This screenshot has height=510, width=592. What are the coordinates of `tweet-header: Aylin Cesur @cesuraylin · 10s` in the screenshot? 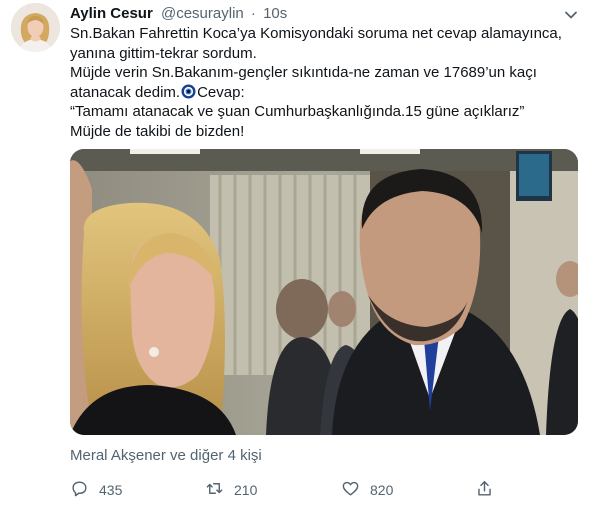 It's located at (178, 14).